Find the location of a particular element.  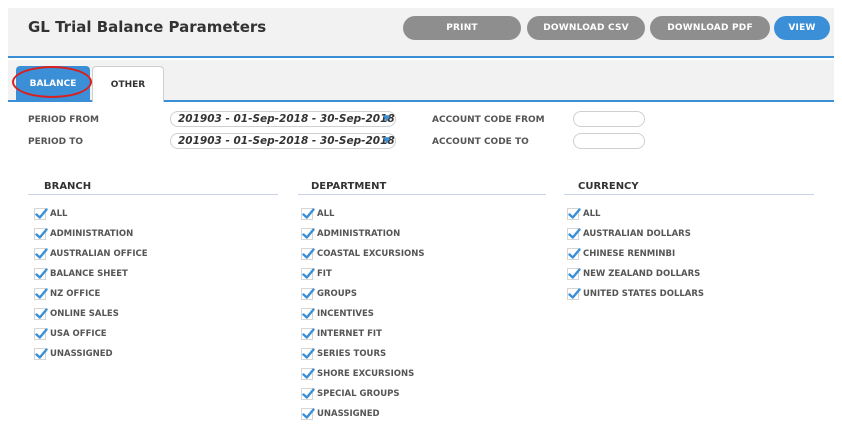

branch-heading: BRANCH is located at coordinates (68, 186).